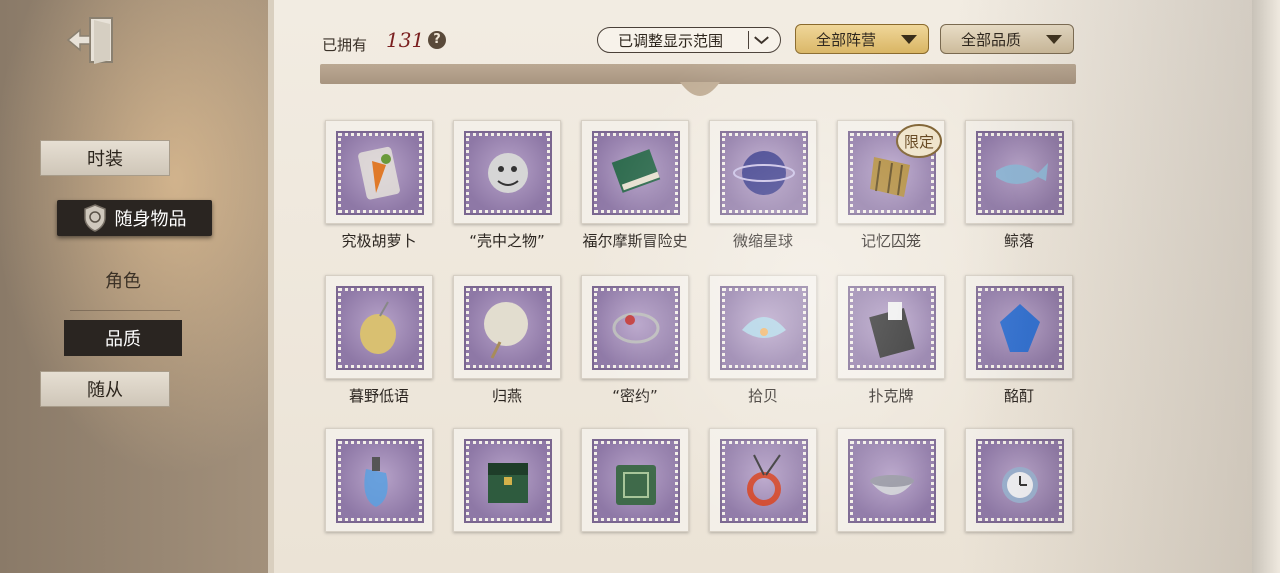 The image size is (1280, 573). I want to click on cards-icon, so click(892, 330).